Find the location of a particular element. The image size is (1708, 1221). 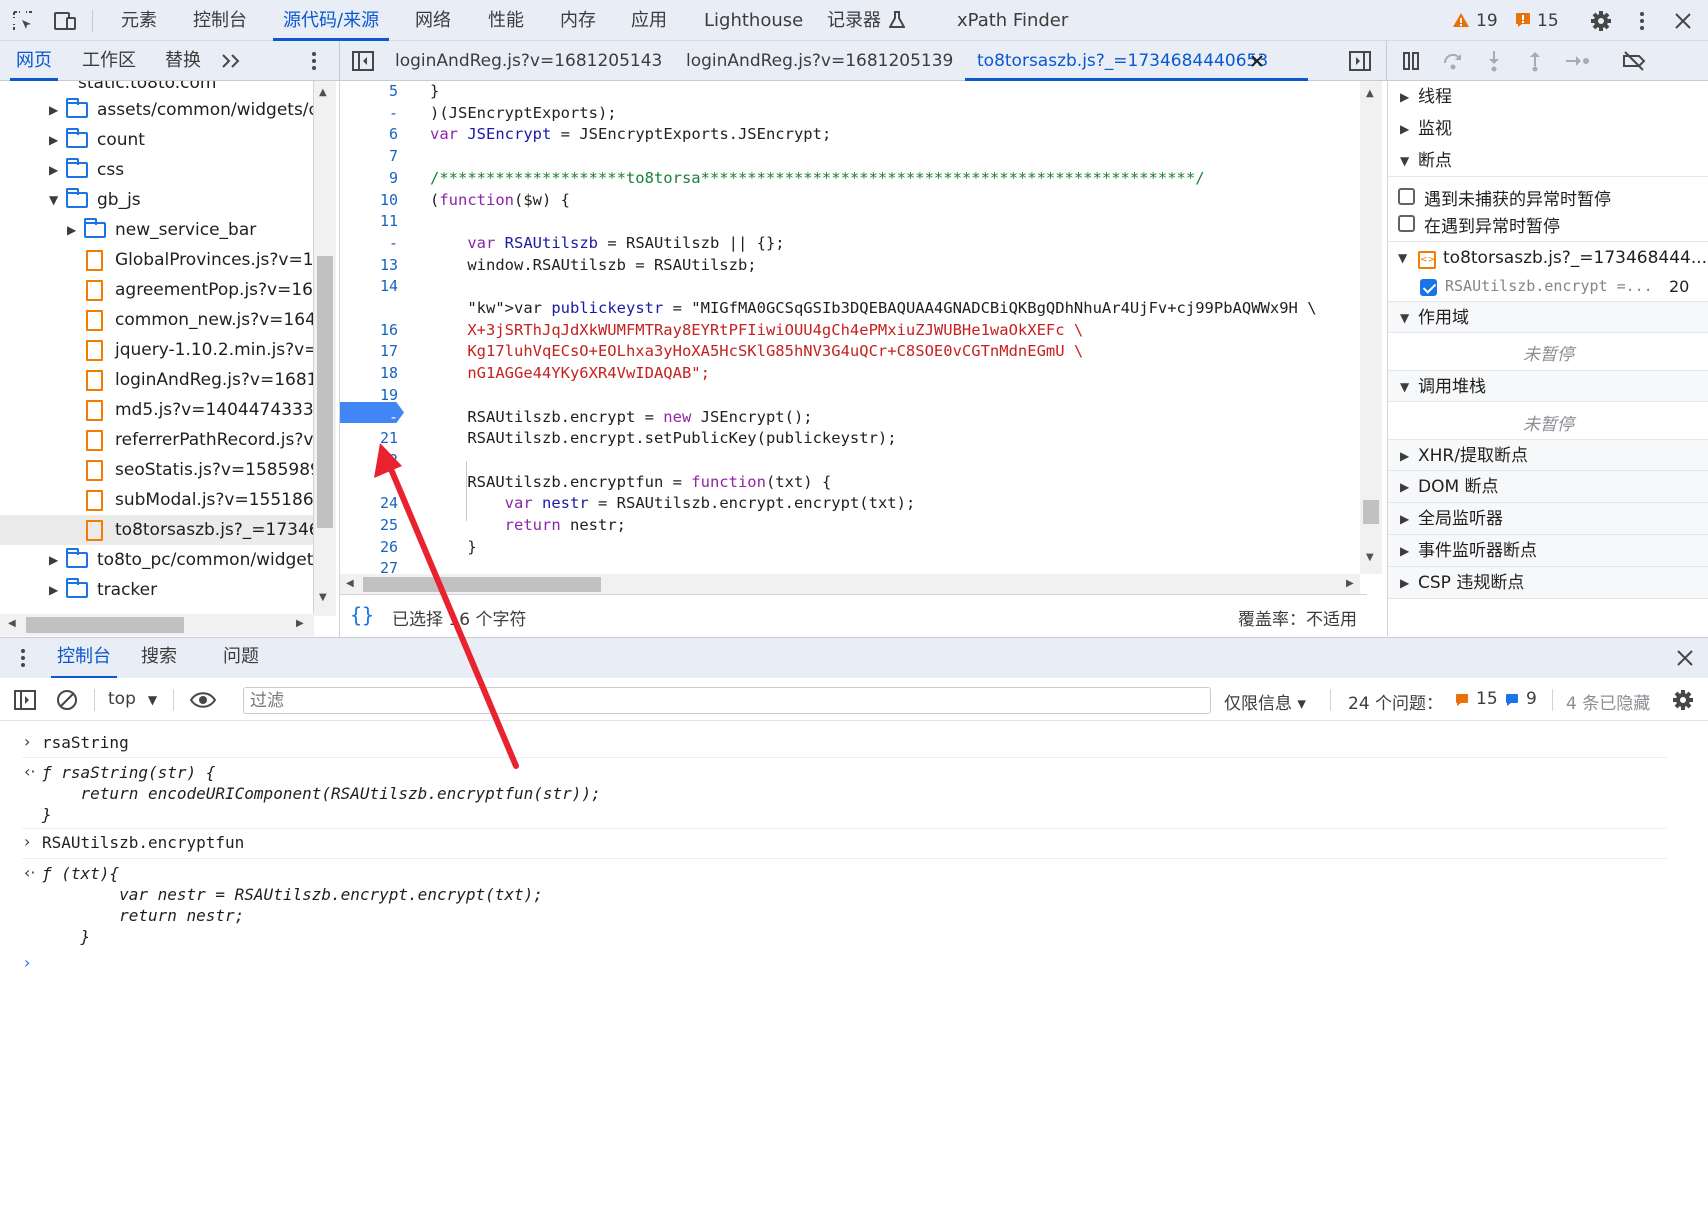

annotation-arrow is located at coordinates (446, 606).